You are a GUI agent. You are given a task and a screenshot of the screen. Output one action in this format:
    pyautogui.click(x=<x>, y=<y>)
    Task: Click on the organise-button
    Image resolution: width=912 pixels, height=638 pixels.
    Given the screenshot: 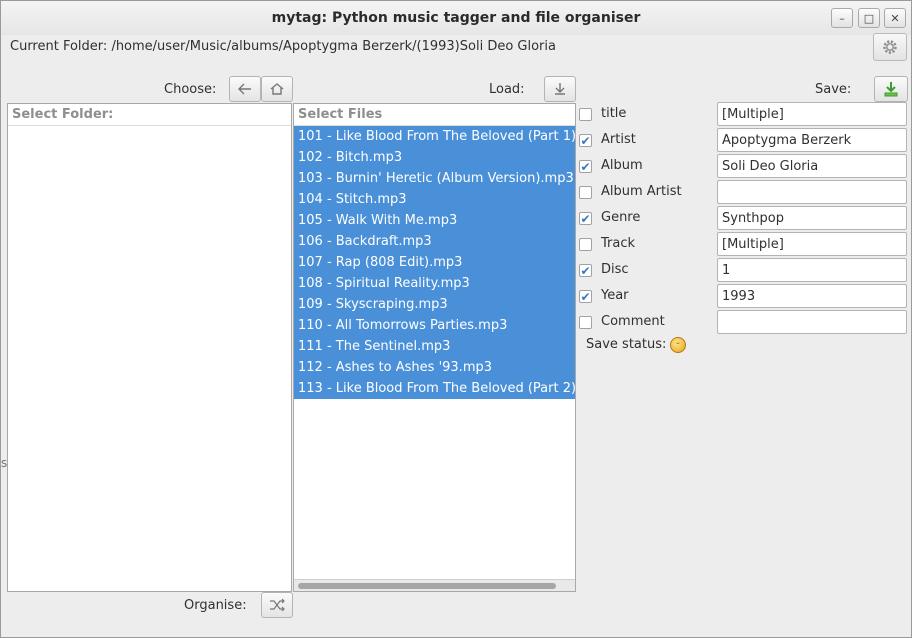 What is the action you would take?
    pyautogui.click(x=277, y=605)
    